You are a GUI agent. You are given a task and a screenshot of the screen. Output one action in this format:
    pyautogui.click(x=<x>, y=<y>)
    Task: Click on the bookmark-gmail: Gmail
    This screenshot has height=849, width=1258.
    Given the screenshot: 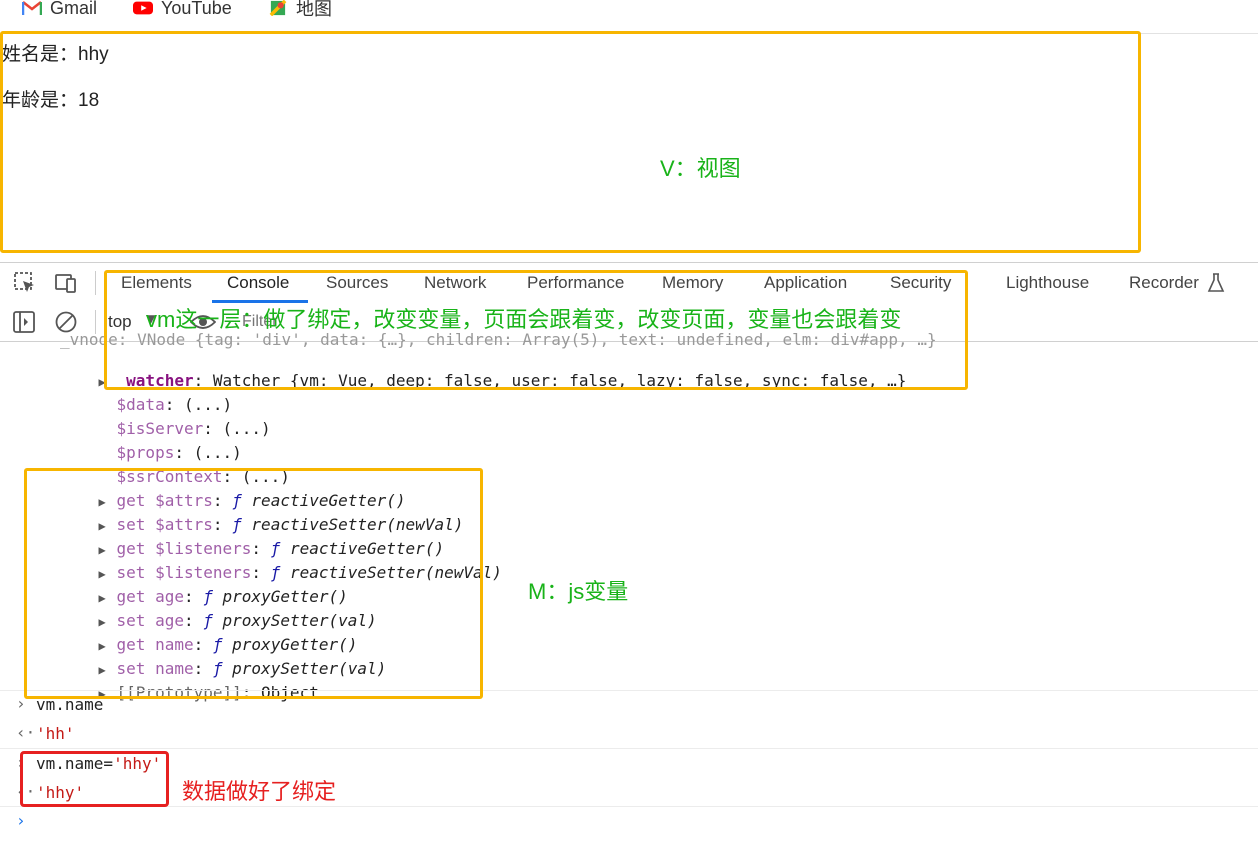 What is the action you would take?
    pyautogui.click(x=59, y=9)
    